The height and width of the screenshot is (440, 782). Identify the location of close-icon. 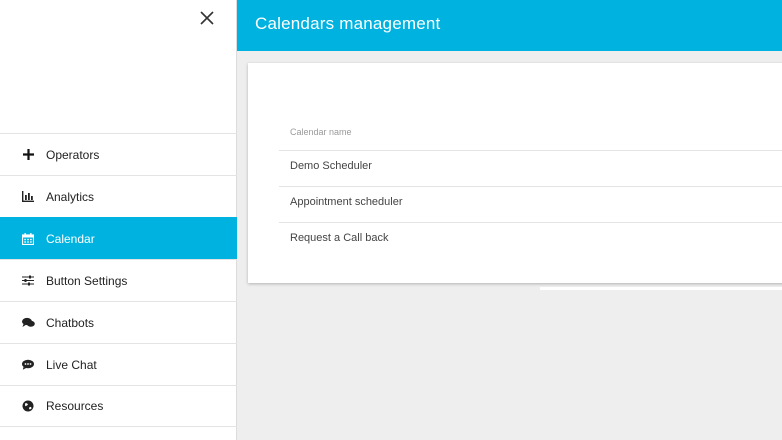
(207, 19).